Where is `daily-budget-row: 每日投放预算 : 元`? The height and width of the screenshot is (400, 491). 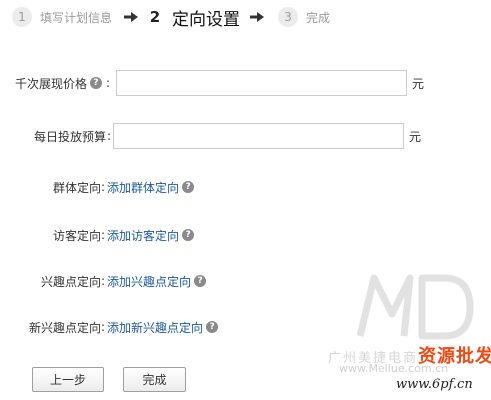
daily-budget-row: 每日投放预算 : 元 is located at coordinates (210, 136).